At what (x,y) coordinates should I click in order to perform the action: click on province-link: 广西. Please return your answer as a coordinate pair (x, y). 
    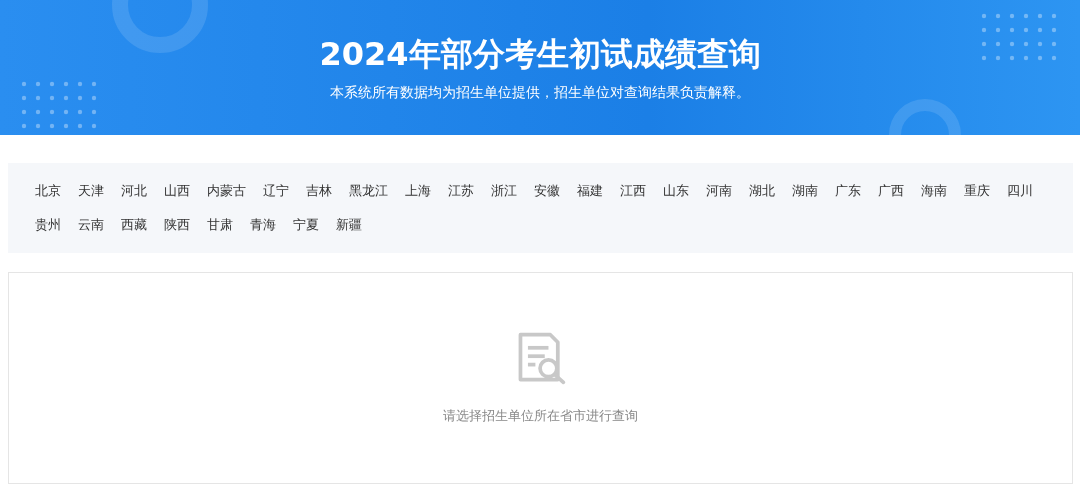
    Looking at the image, I should click on (891, 191).